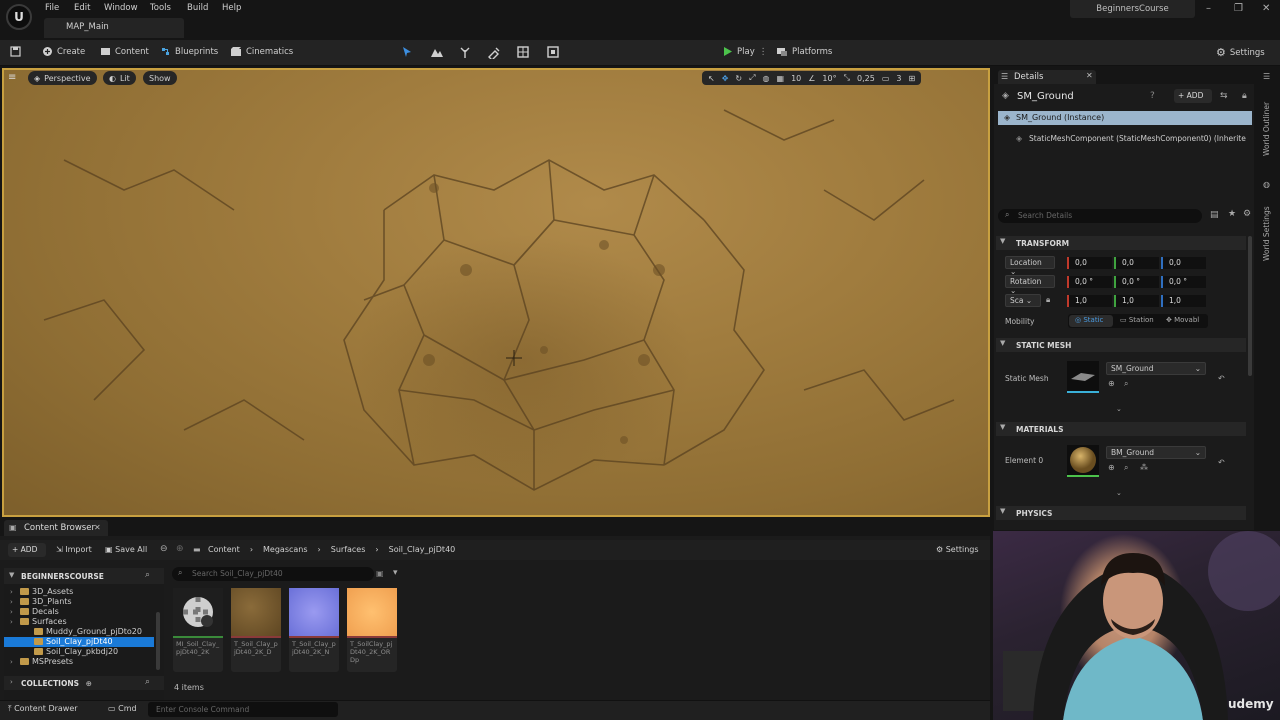  Describe the element at coordinates (1136, 301) in the screenshot. I see `scale-y: 1,0` at that location.